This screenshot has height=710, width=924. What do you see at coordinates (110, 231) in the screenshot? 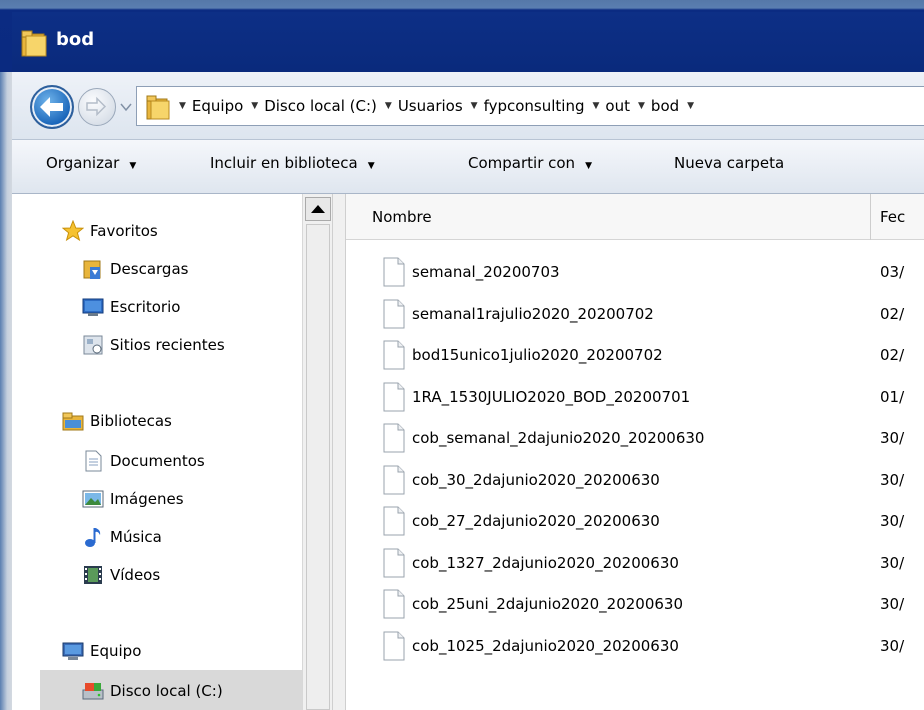
I see `nav-favorites: Favoritos` at bounding box center [110, 231].